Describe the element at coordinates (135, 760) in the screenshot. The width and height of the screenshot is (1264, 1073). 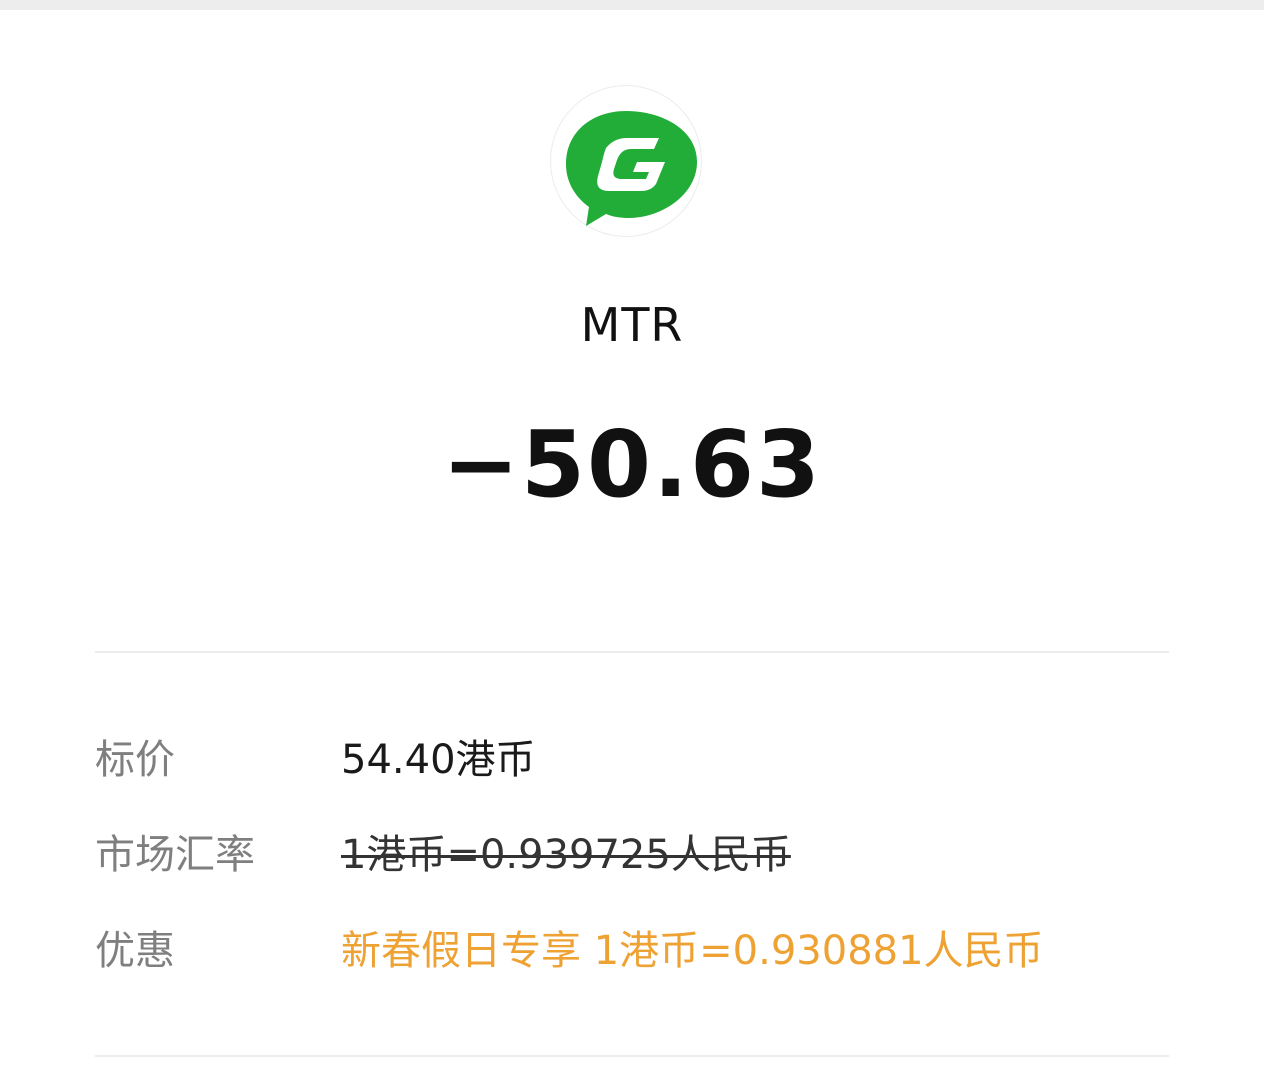
I see `list-price-label: 标价` at that location.